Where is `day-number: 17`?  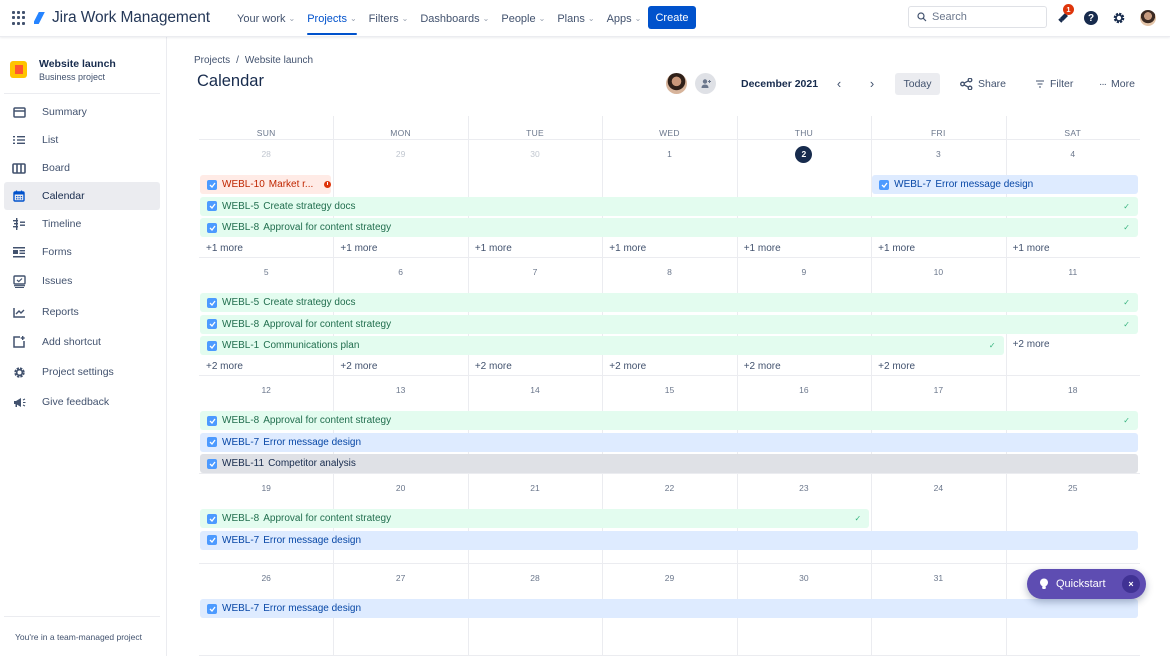
day-number: 17 is located at coordinates (938, 390).